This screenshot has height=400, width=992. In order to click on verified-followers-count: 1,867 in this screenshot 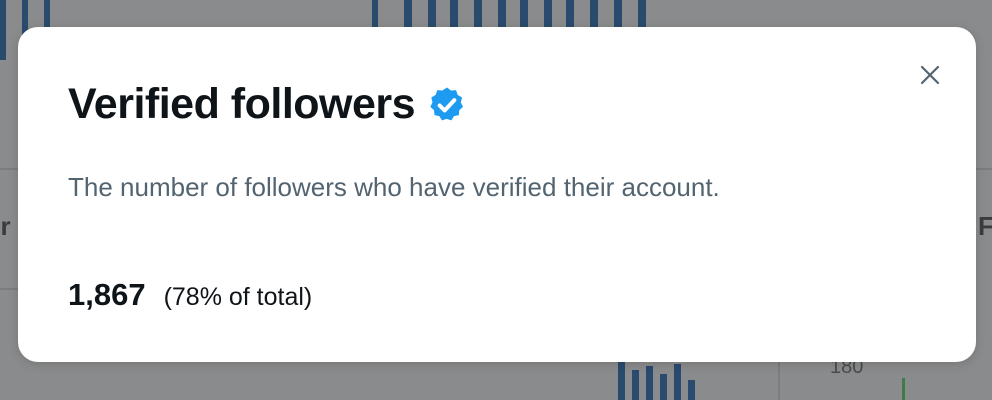, I will do `click(107, 294)`.